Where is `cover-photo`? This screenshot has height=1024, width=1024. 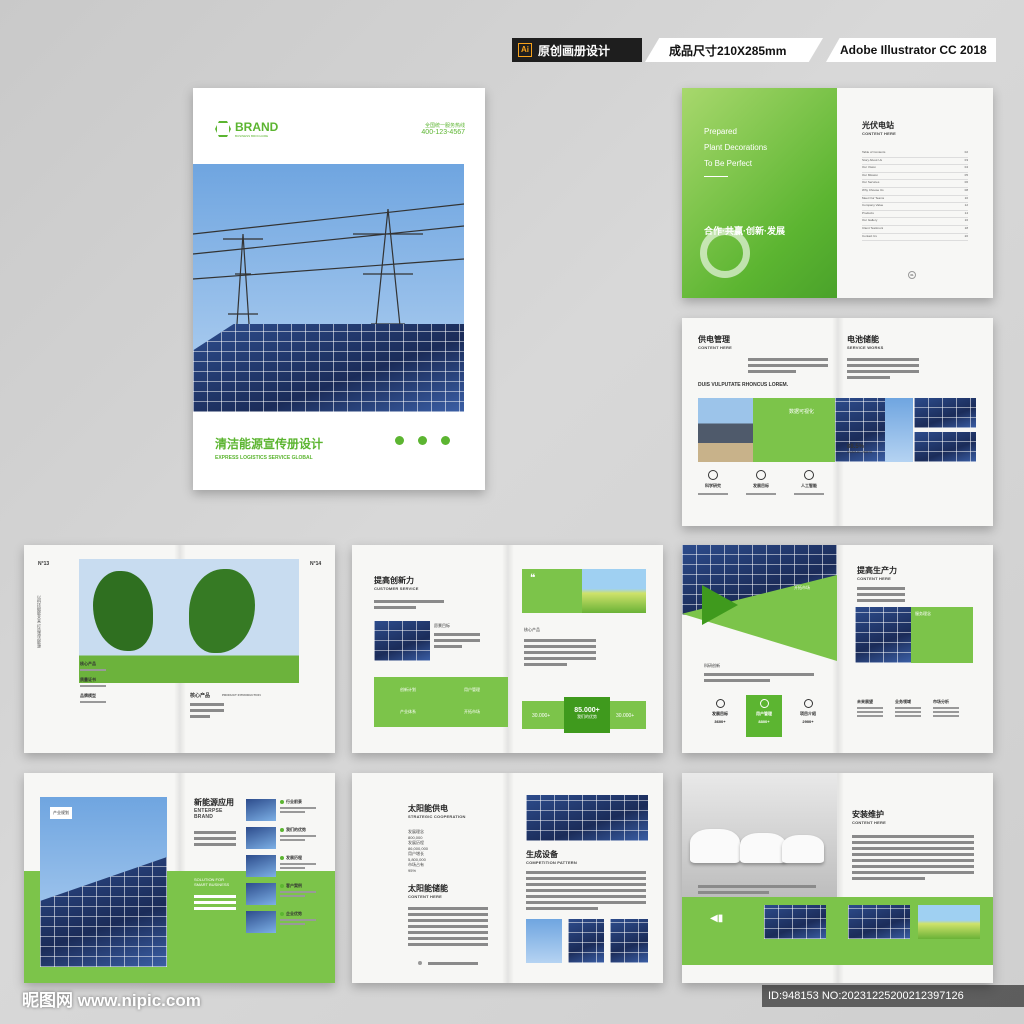
cover-photo is located at coordinates (328, 288).